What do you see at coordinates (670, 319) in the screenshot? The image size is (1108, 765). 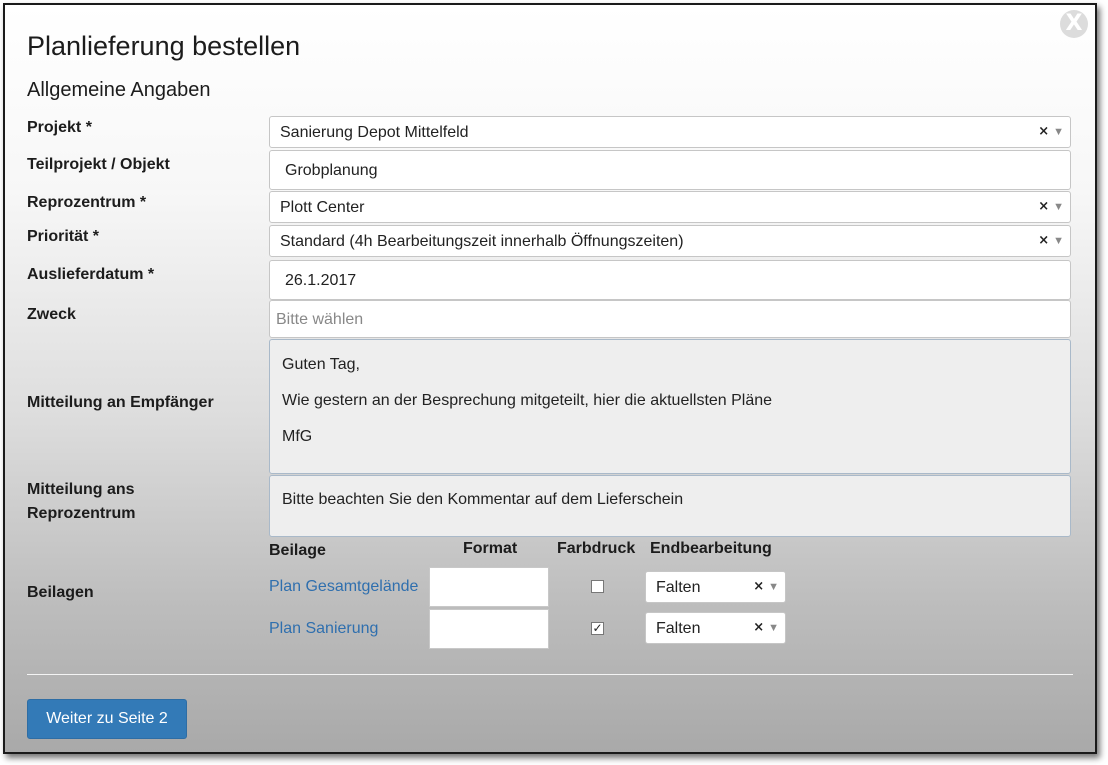 I see `zweck-select: Bitte wählen` at bounding box center [670, 319].